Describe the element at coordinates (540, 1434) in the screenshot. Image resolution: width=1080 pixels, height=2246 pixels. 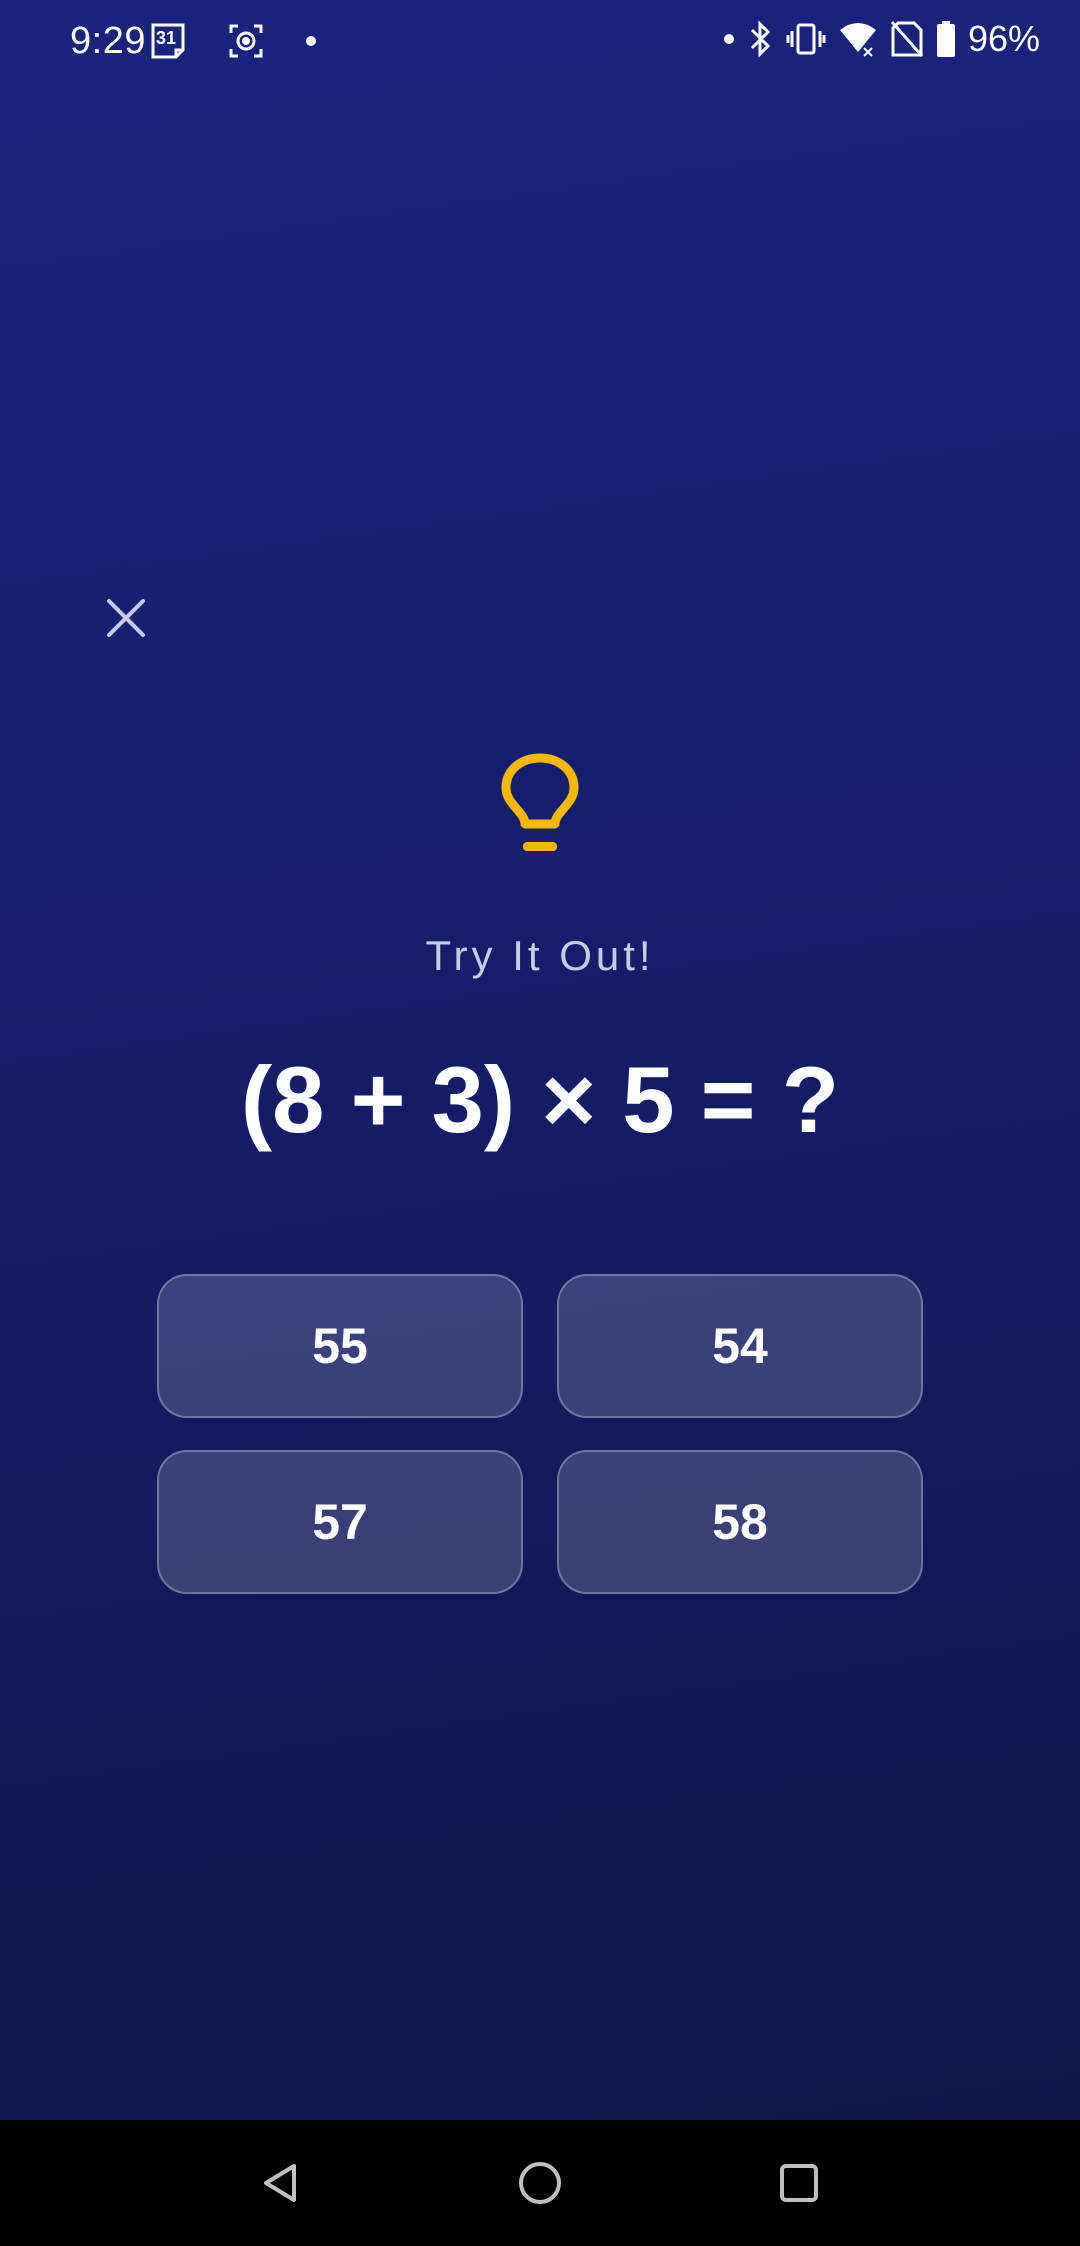
I see `answer-options: 55 54 57 58` at that location.